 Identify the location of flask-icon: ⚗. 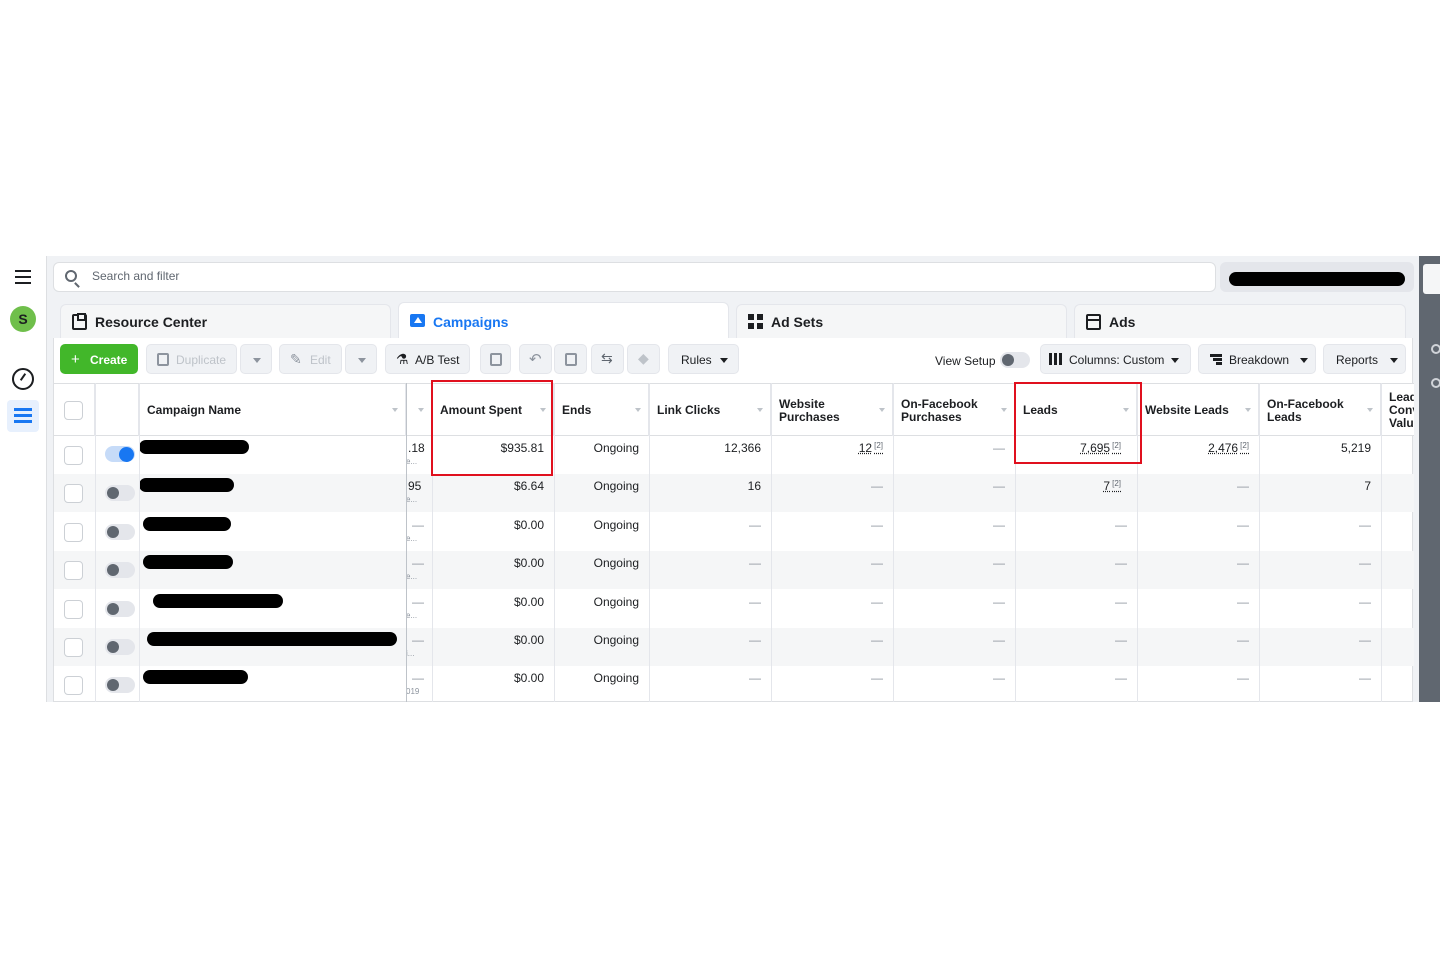
(402, 359).